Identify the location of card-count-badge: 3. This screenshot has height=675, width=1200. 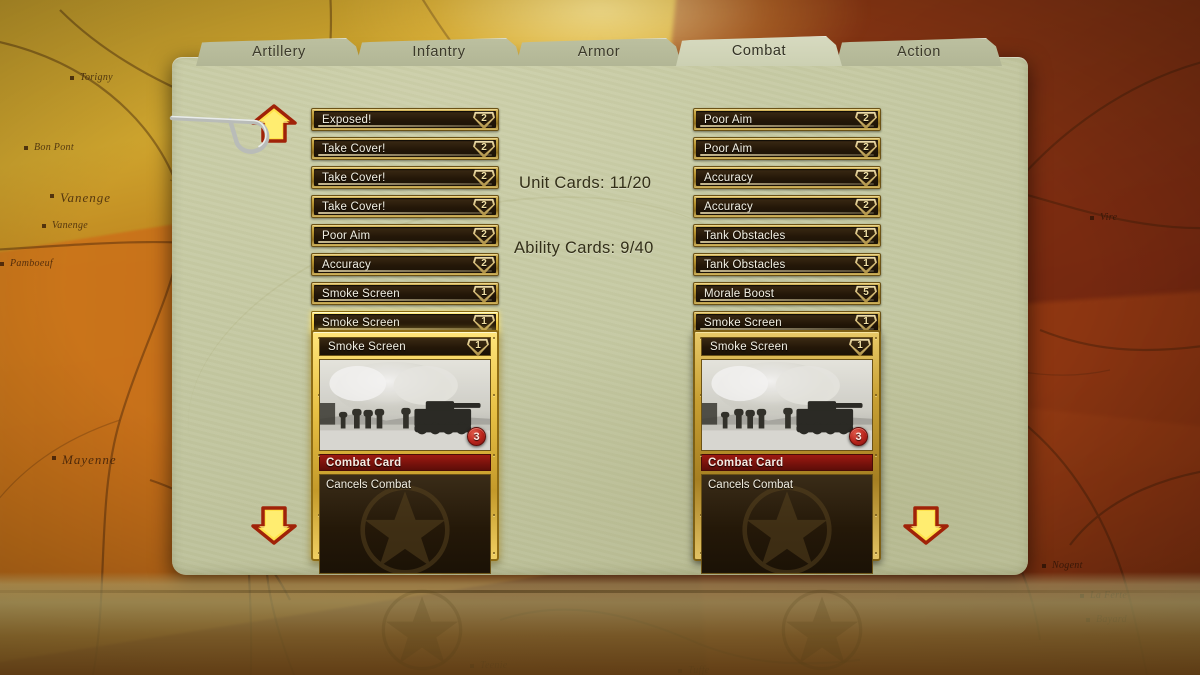
(476, 436).